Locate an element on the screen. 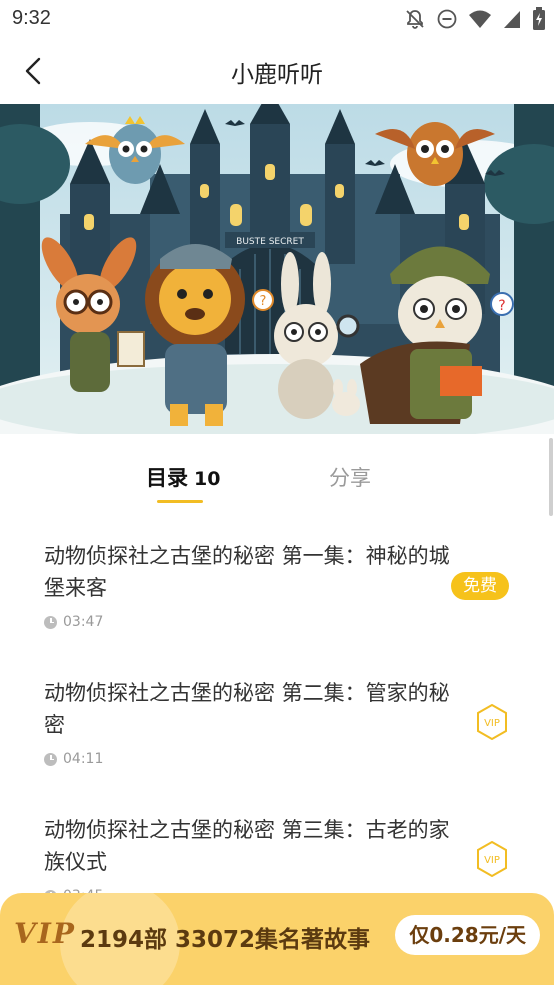  episode-title: 动物侦探社之古堡的秘密 第三集：古老的家族仪式 is located at coordinates (247, 846).